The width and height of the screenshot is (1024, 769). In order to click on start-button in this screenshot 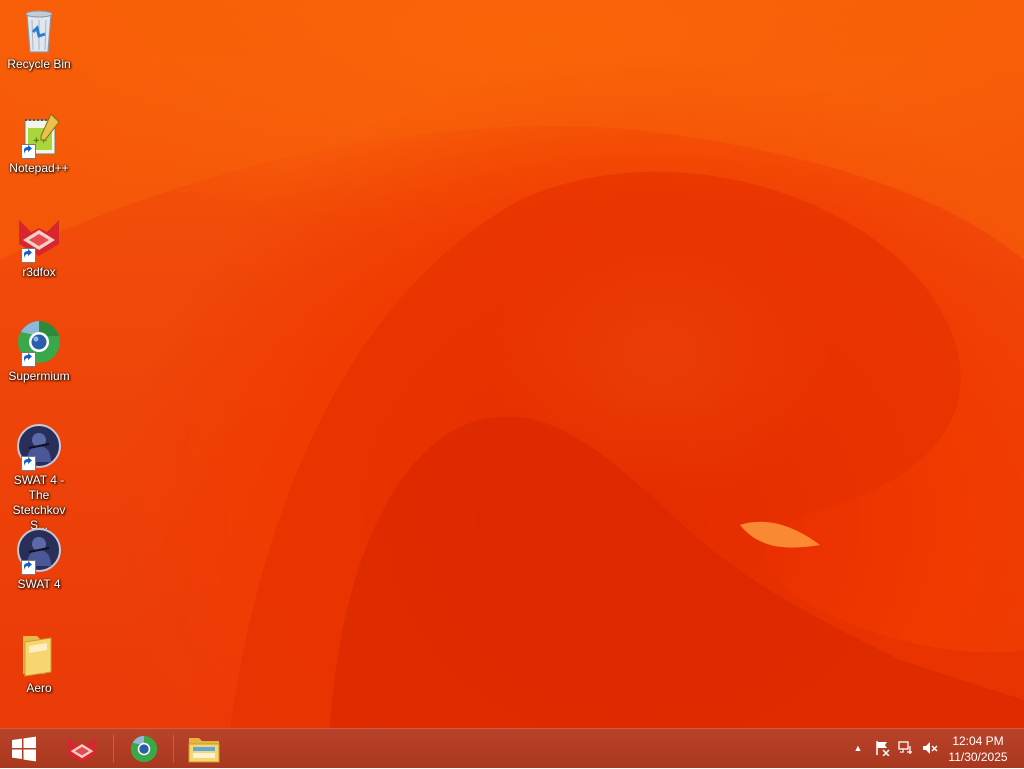, I will do `click(24, 749)`.